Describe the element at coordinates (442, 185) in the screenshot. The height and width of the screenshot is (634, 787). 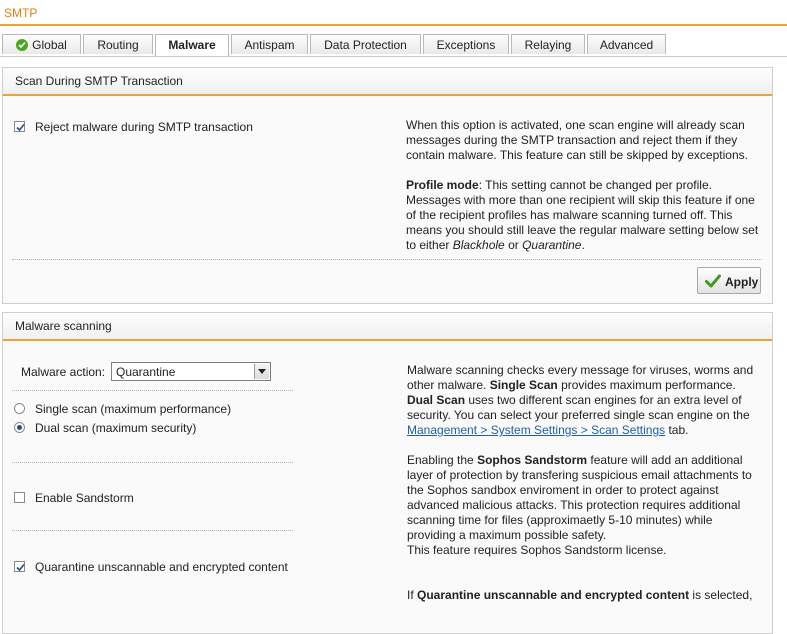
I see `profile-mode-label: Profile mode` at that location.